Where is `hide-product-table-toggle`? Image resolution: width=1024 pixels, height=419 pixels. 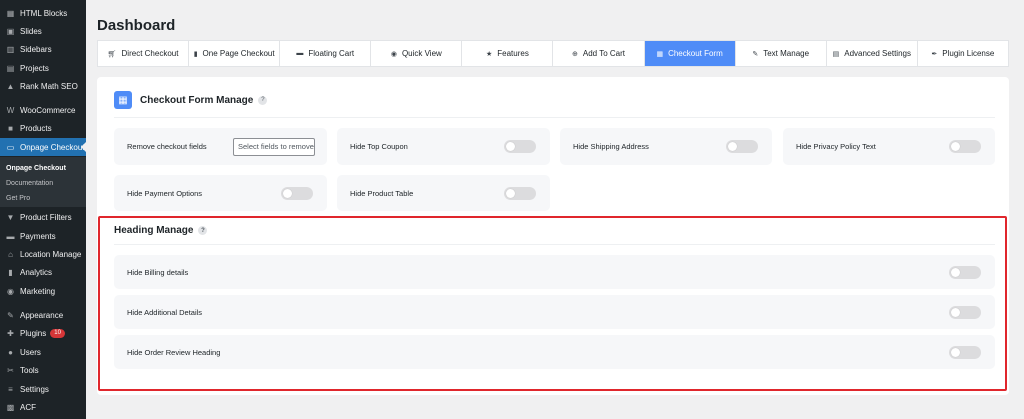
hide-product-table-toggle is located at coordinates (520, 193).